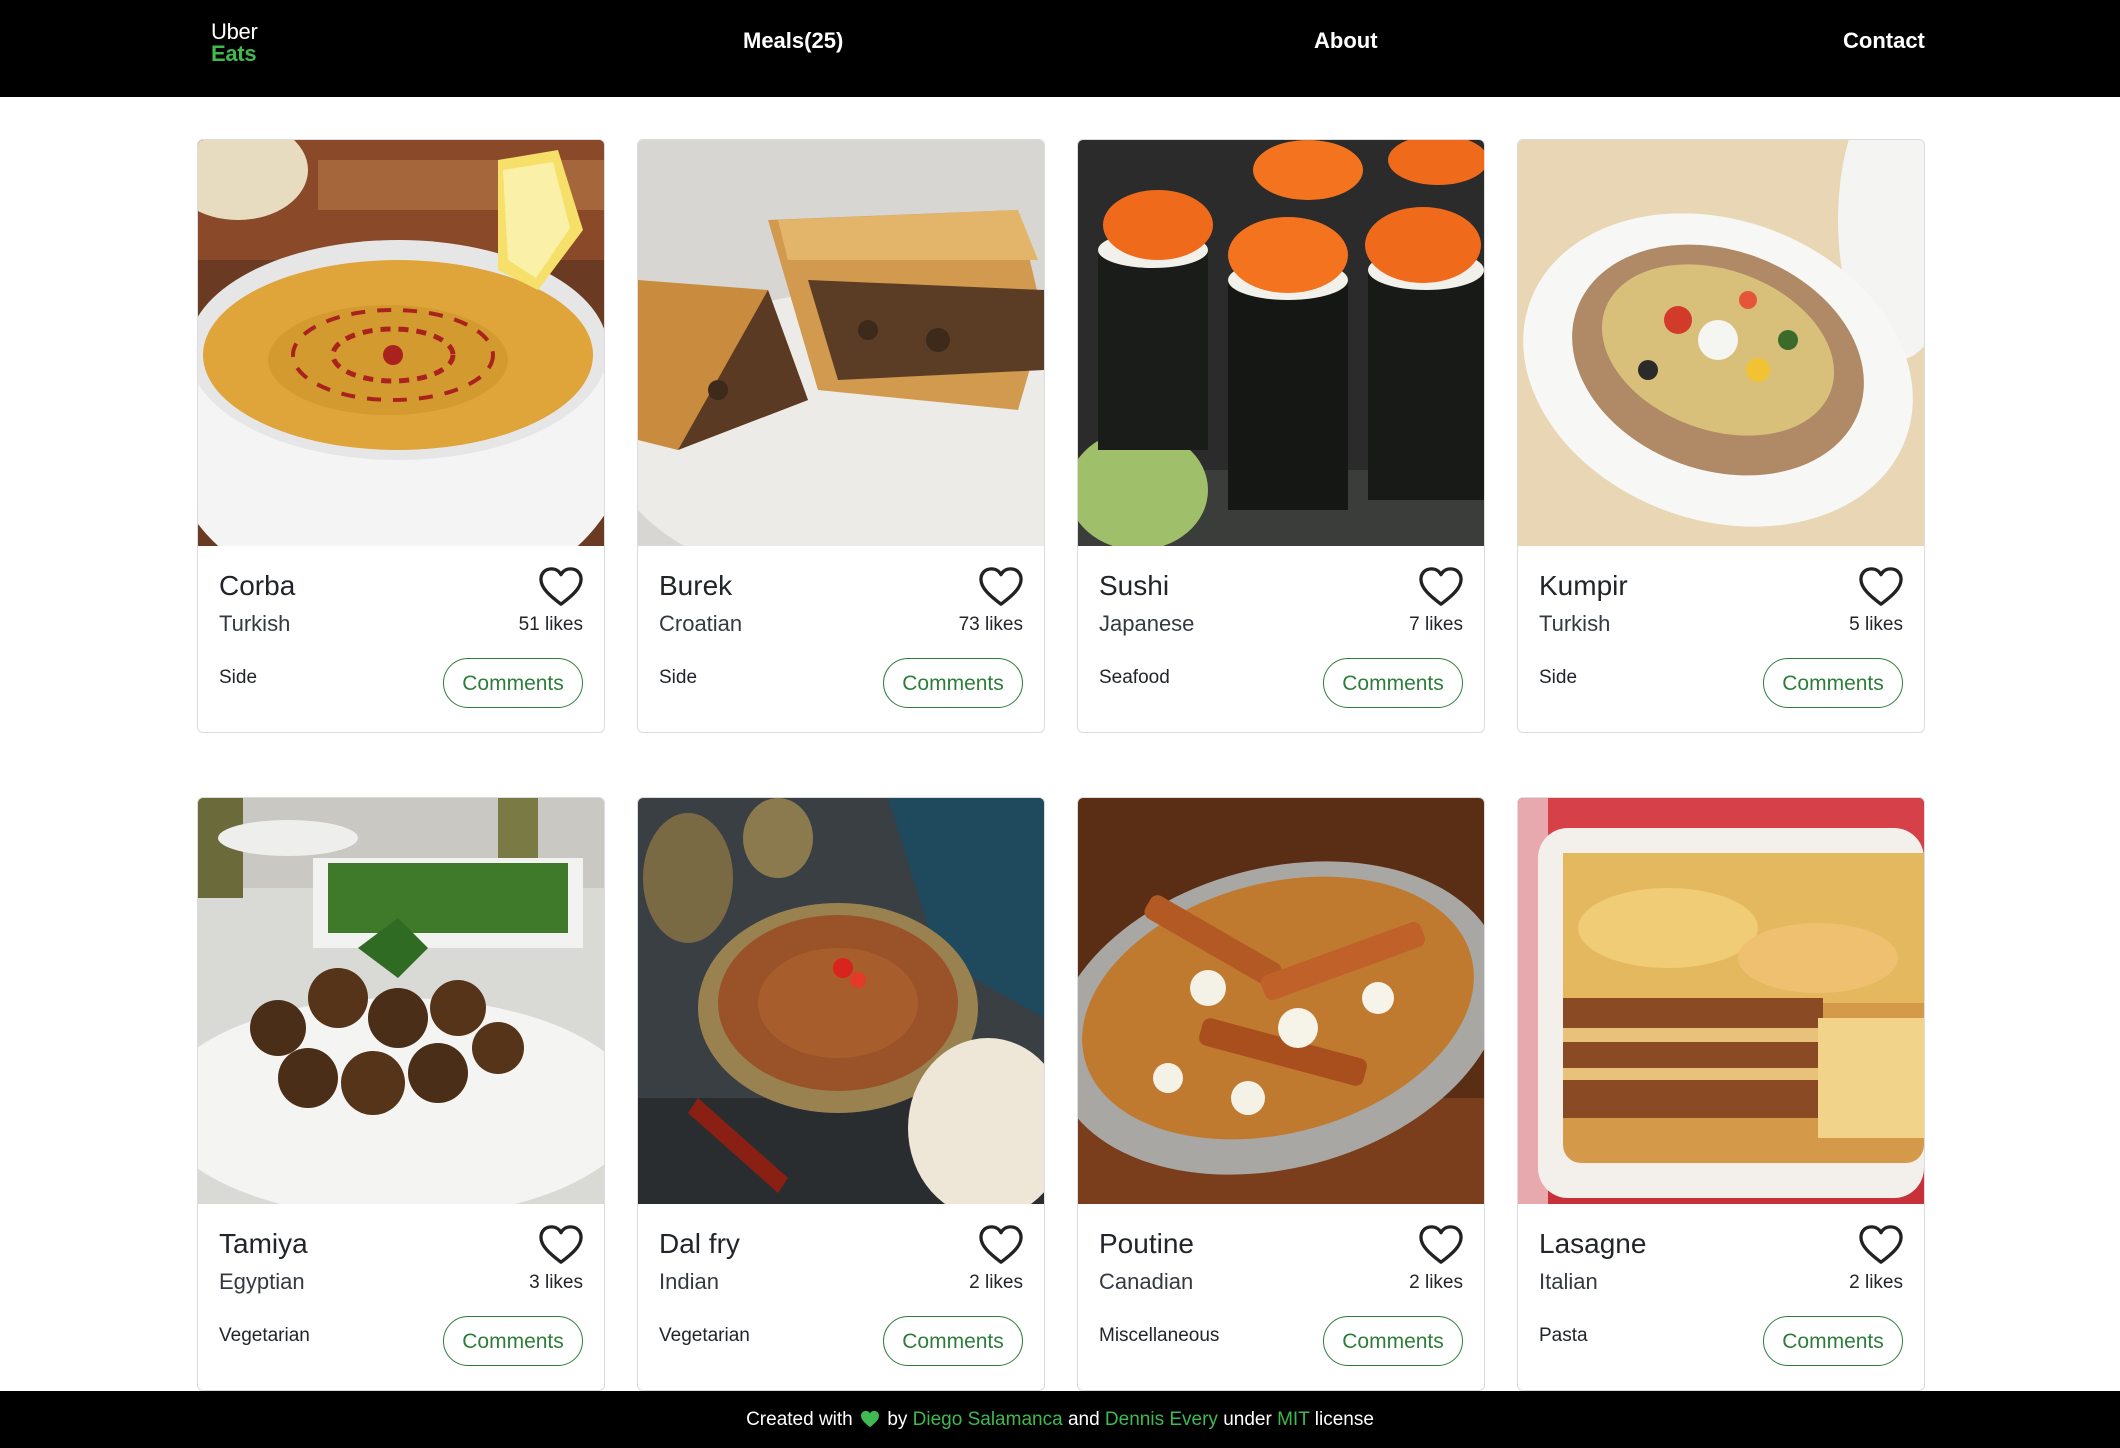  Describe the element at coordinates (1346, 41) in the screenshot. I see `nav-about-link: About` at that location.